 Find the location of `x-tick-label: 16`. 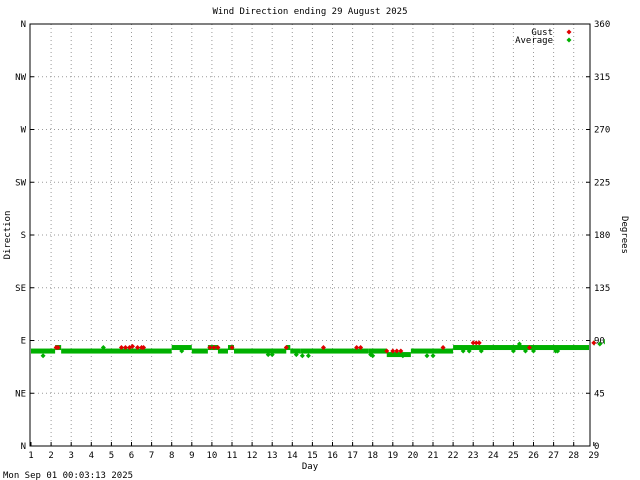

x-tick-label: 16 is located at coordinates (332, 456).